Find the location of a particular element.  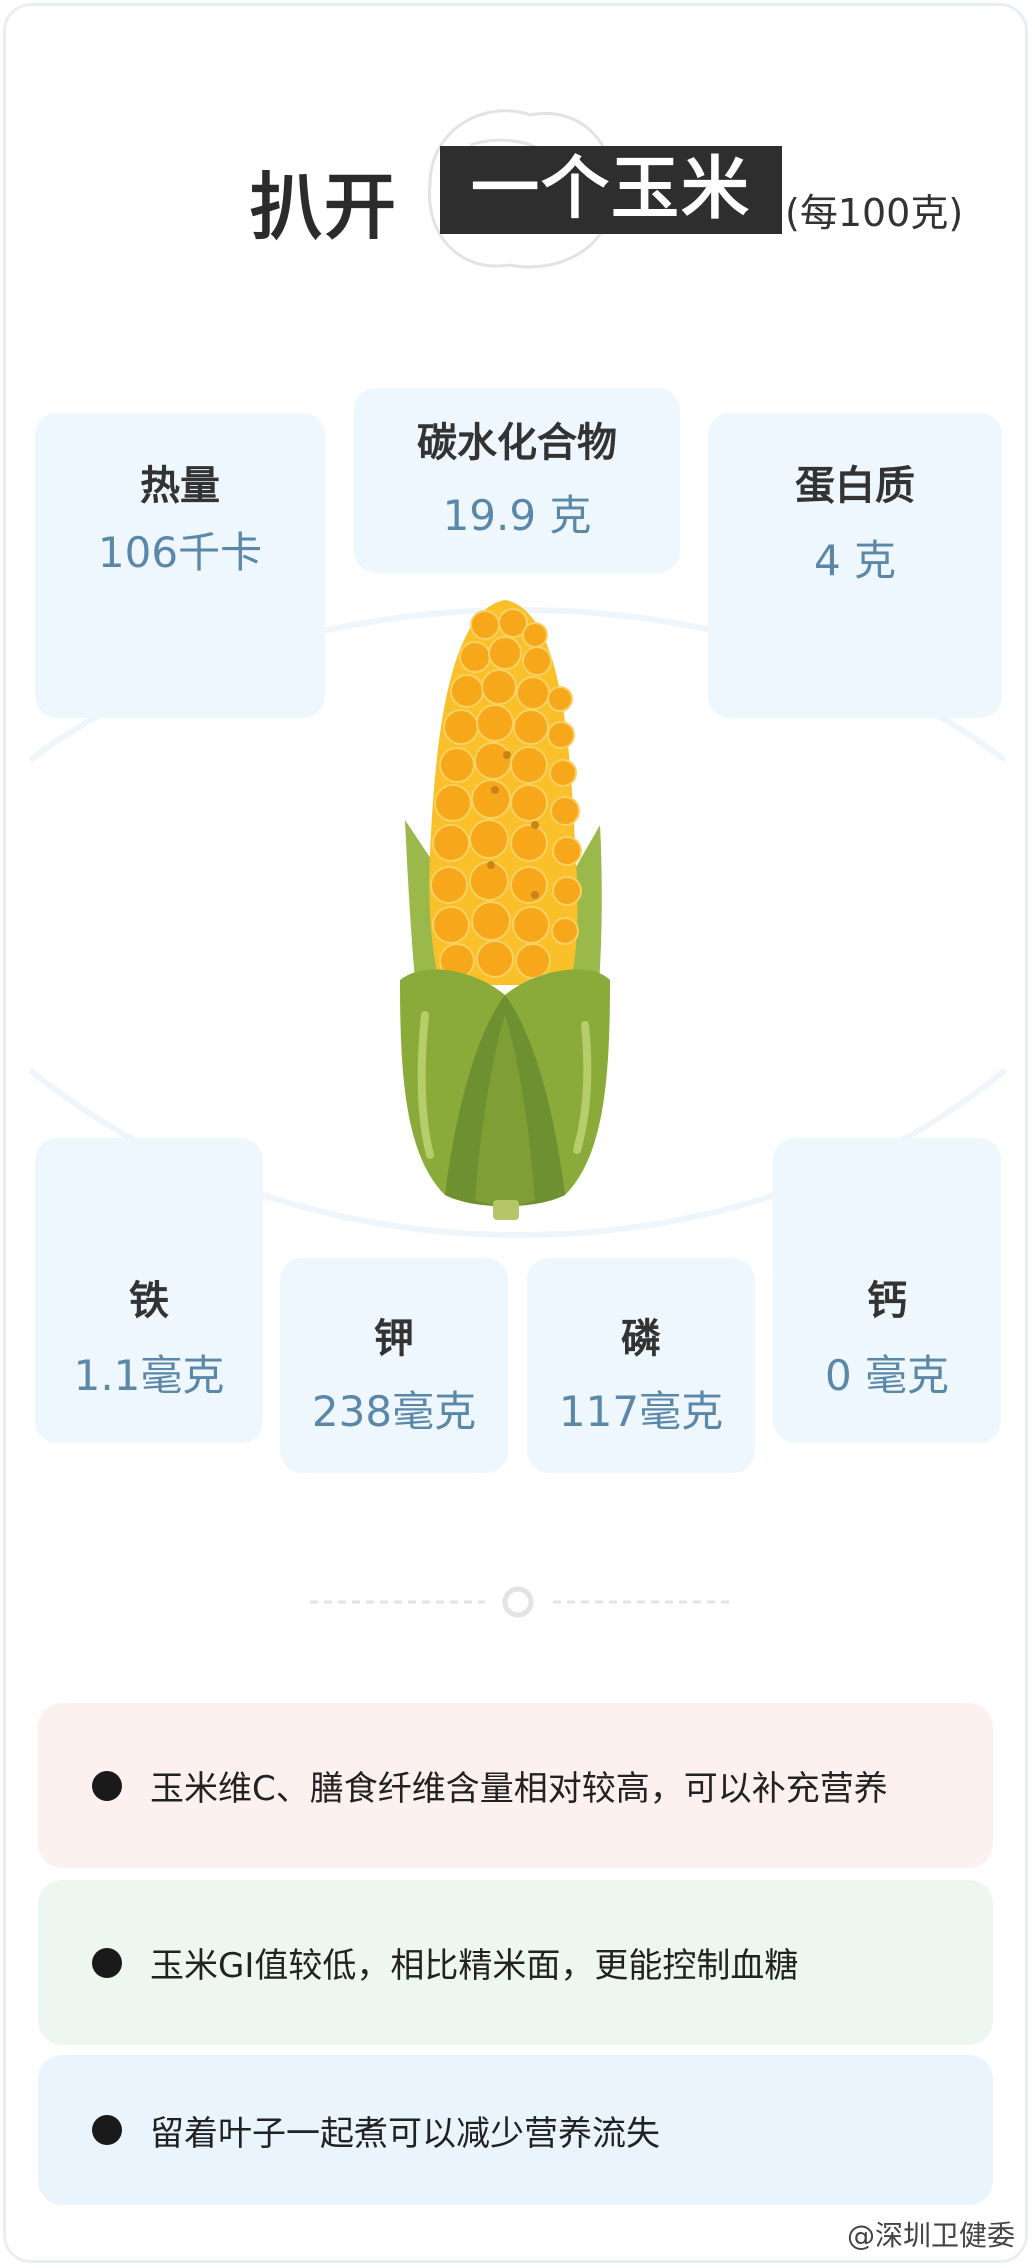

macro-value: 19.9 克 is located at coordinates (517, 515).